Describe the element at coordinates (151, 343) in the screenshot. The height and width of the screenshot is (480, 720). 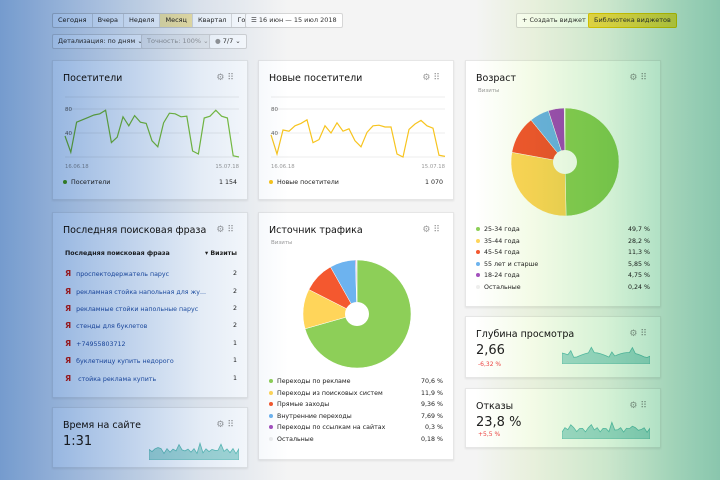
I see `table-row: Я +74955803712 1` at that location.